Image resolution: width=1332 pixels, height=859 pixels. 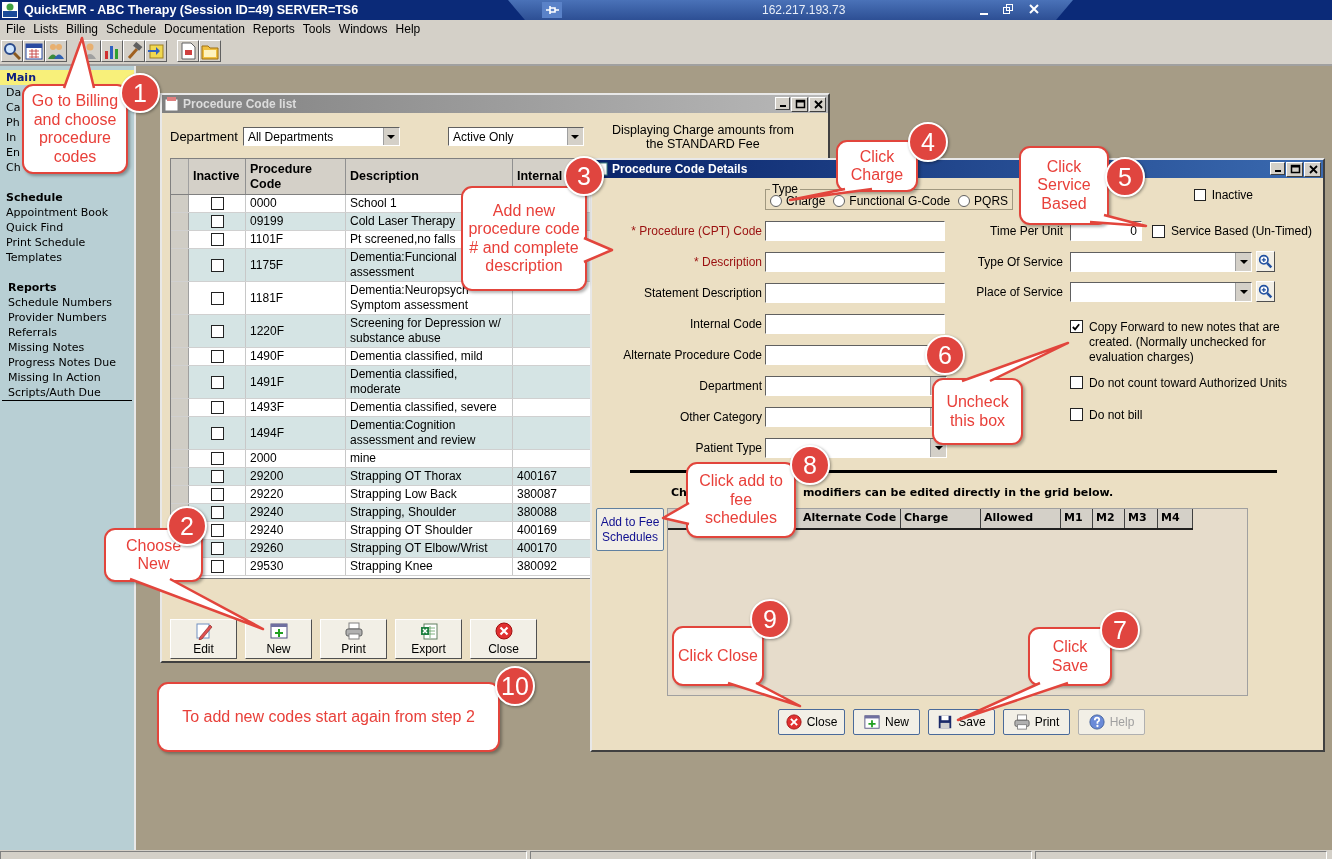 I want to click on toolbar-button: Export, so click(x=428, y=639).